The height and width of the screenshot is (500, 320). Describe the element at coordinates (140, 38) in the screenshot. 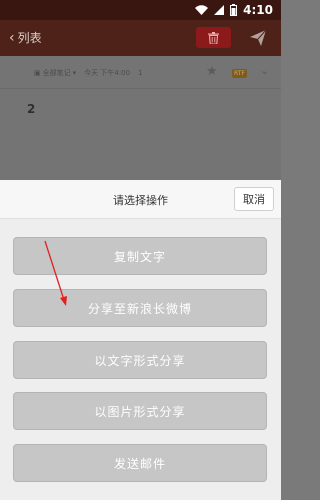

I see `top-bar: ‹ 列表` at that location.